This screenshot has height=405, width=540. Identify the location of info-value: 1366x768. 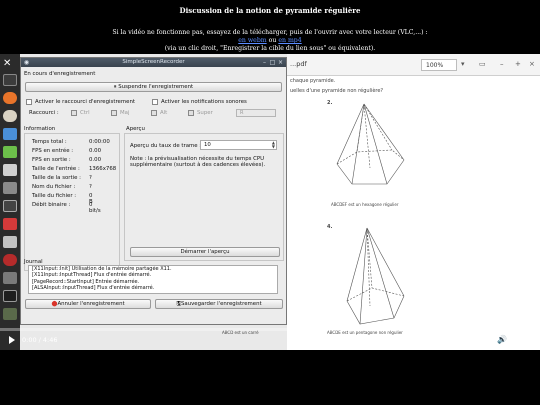
(103, 169).